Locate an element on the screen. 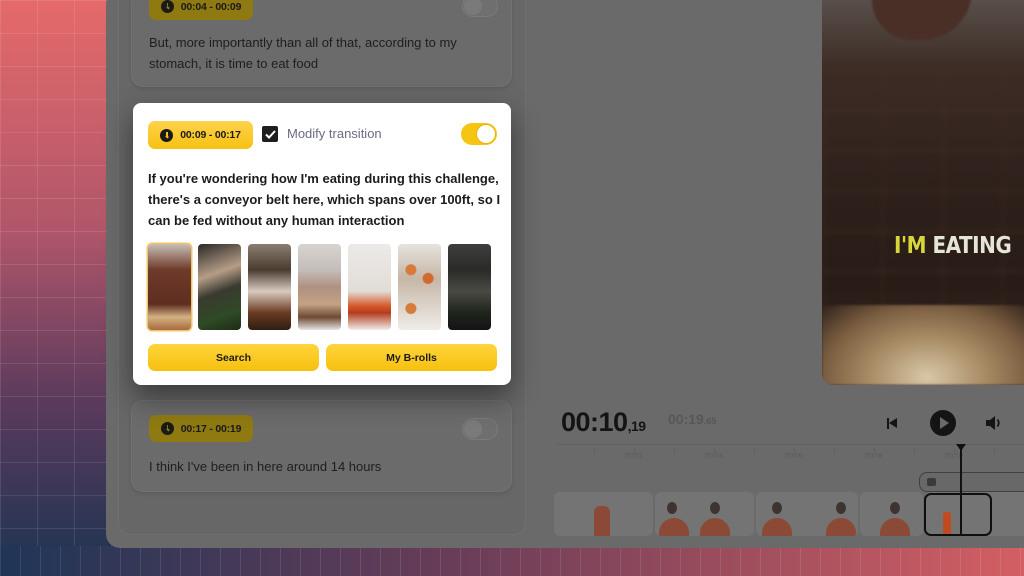  modify-transition-checkbox is located at coordinates (270, 134).